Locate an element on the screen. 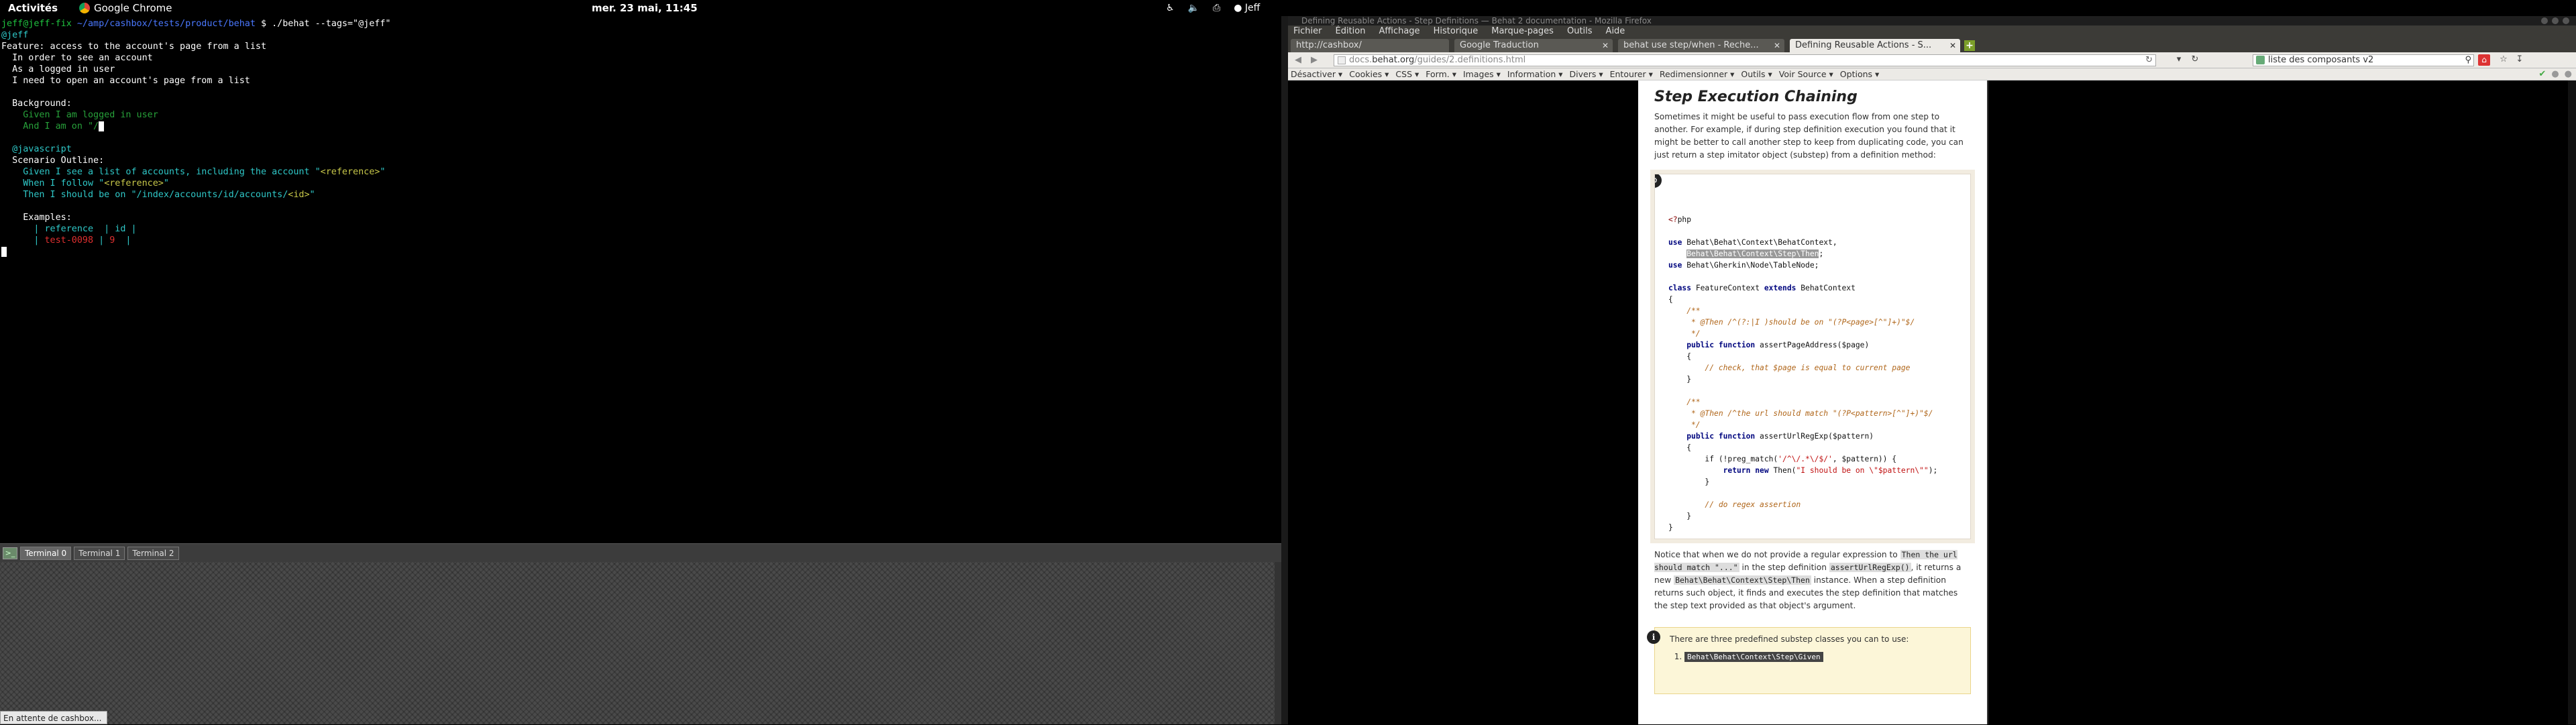  code-token: FeatureContext is located at coordinates (1727, 288).